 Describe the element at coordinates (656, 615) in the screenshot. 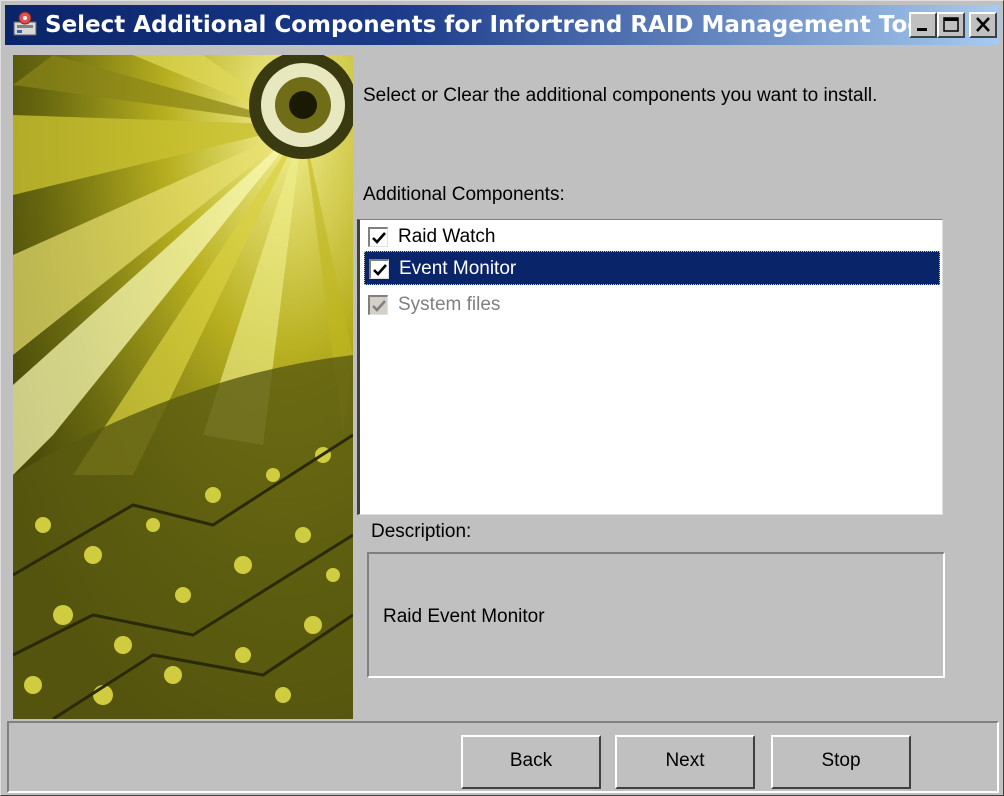

I see `description-box: Raid Event Monitor` at that location.